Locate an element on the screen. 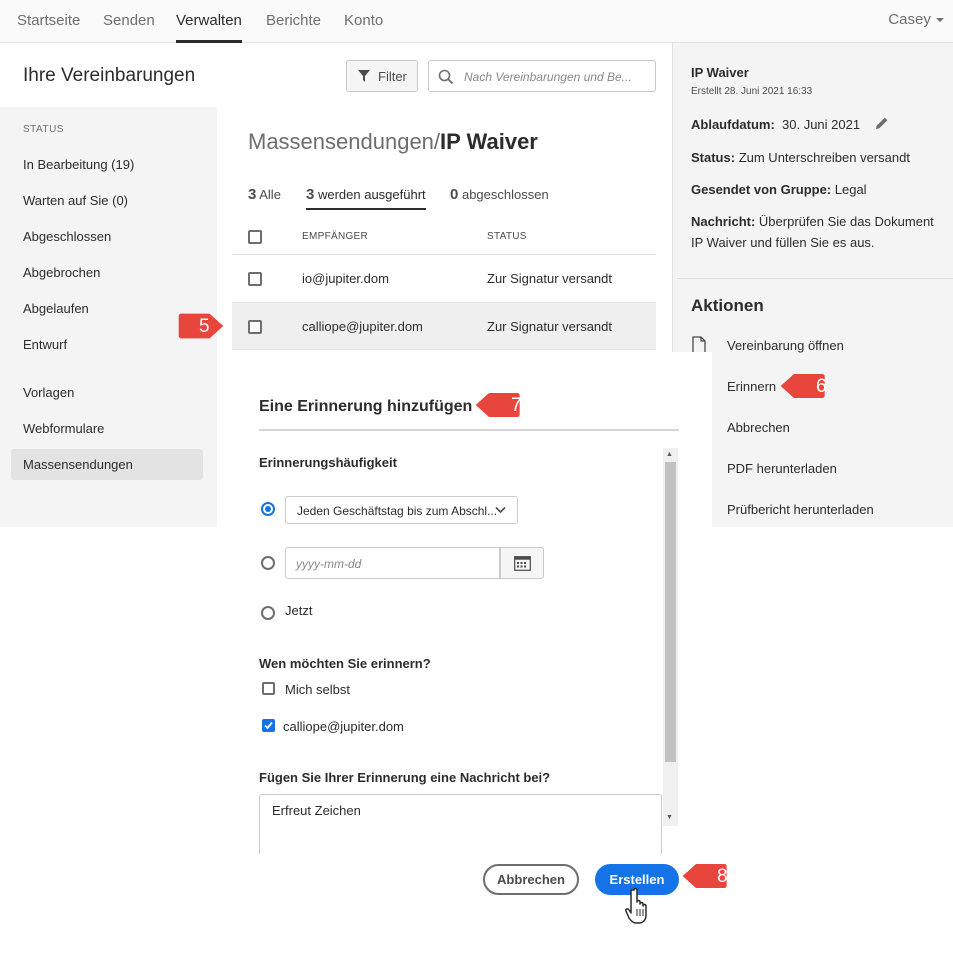 Image resolution: width=953 pixels, height=974 pixels. status-row: Status: Zum Unterschreiben versandt is located at coordinates (800, 157).